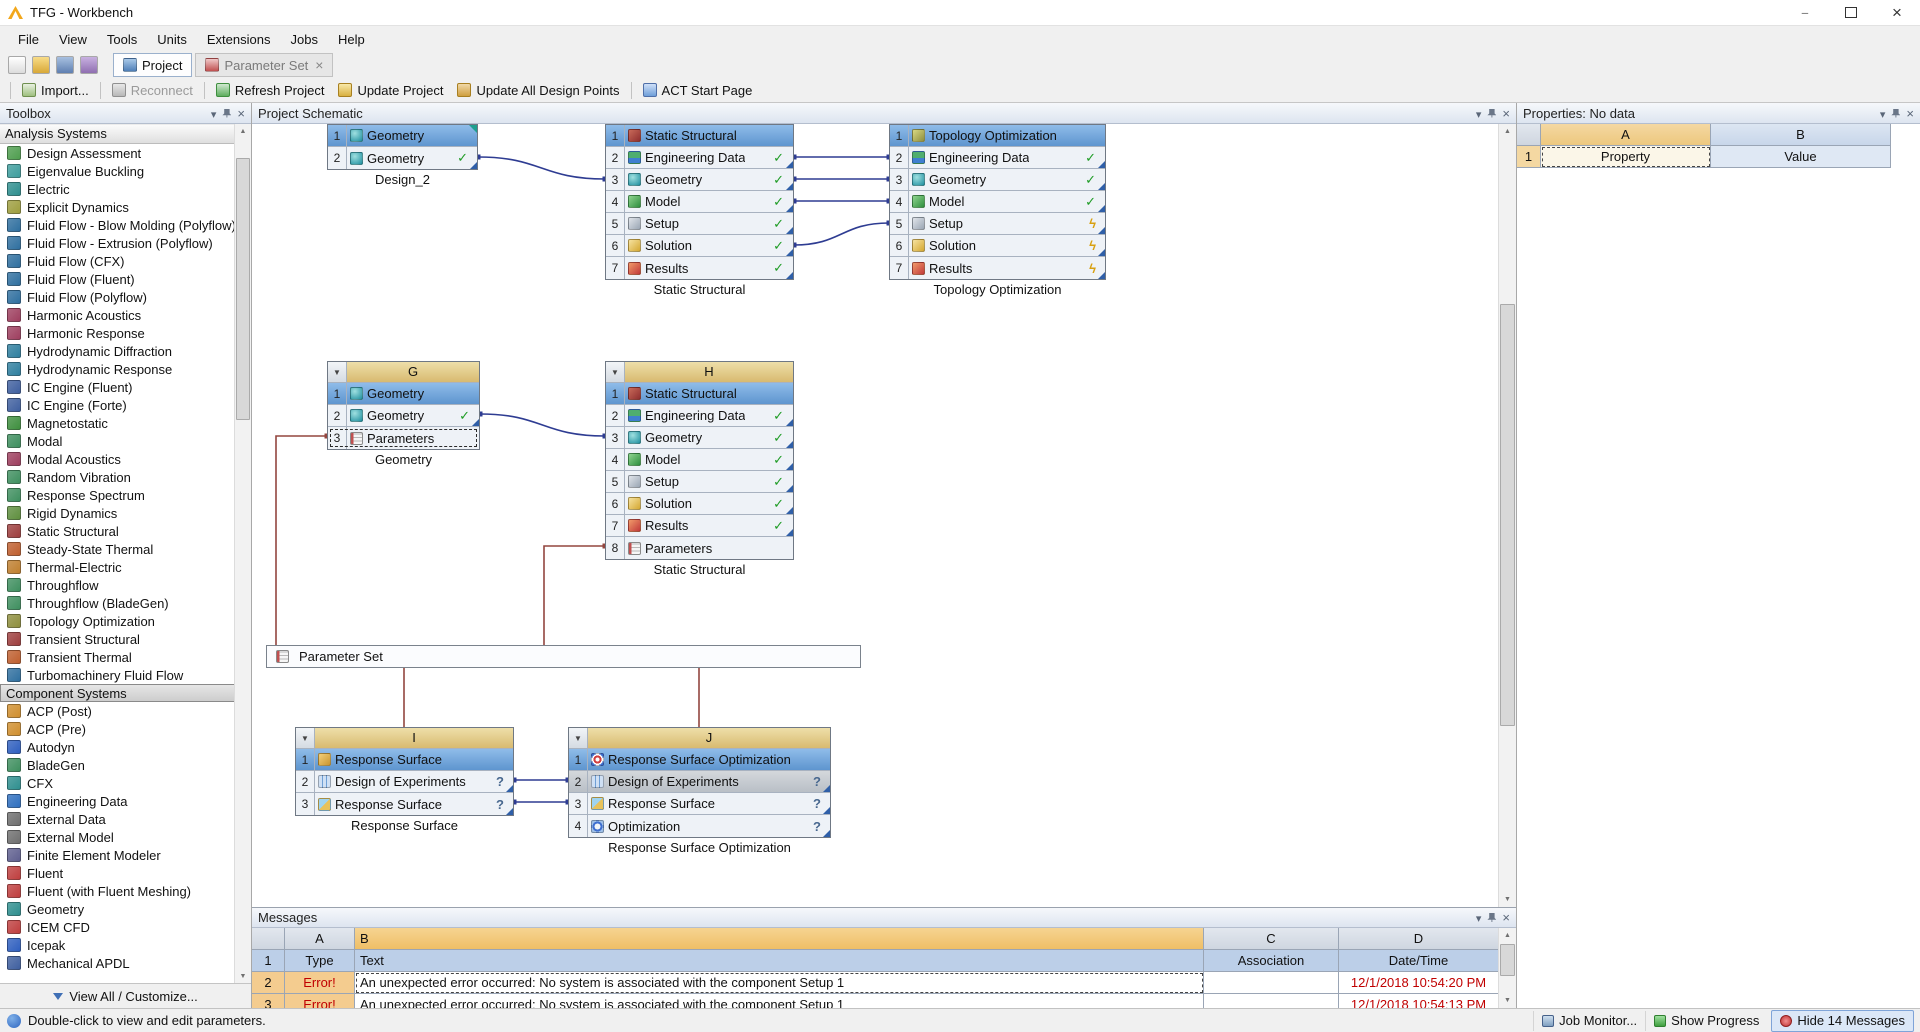 This screenshot has width=1920, height=1032. What do you see at coordinates (1626, 157) in the screenshot?
I see `property-cell: Property` at bounding box center [1626, 157].